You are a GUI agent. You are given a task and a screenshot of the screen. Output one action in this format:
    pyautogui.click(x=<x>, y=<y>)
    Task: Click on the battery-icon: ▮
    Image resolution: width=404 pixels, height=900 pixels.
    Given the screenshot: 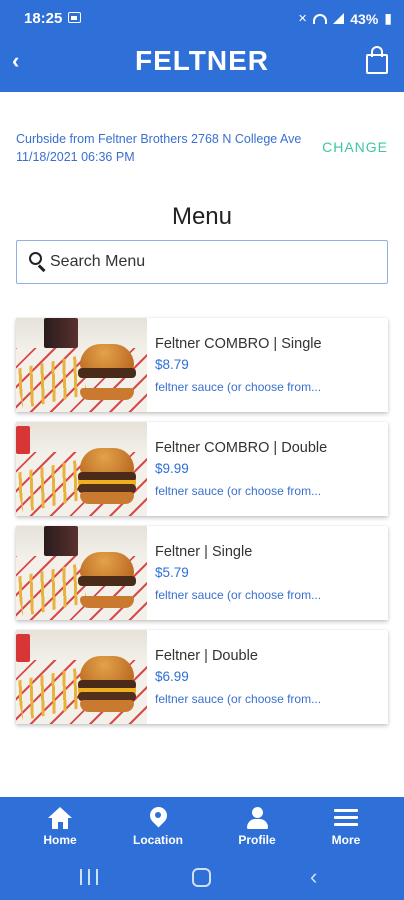 What is the action you would take?
    pyautogui.click(x=388, y=18)
    